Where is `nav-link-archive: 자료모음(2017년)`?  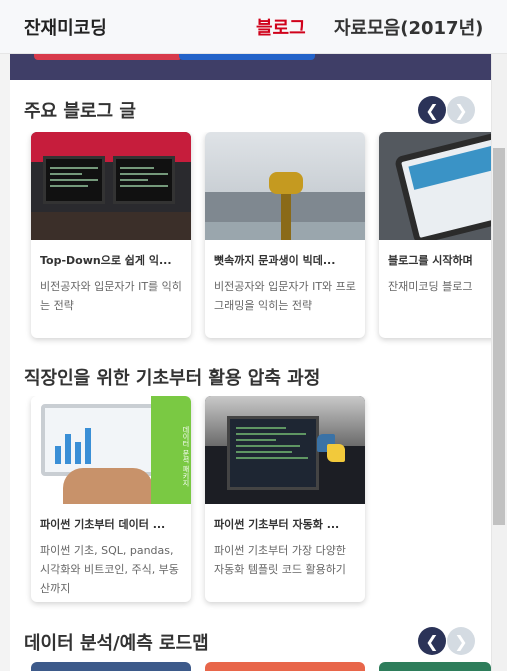
nav-link-archive: 자료모음(2017년) is located at coordinates (408, 27).